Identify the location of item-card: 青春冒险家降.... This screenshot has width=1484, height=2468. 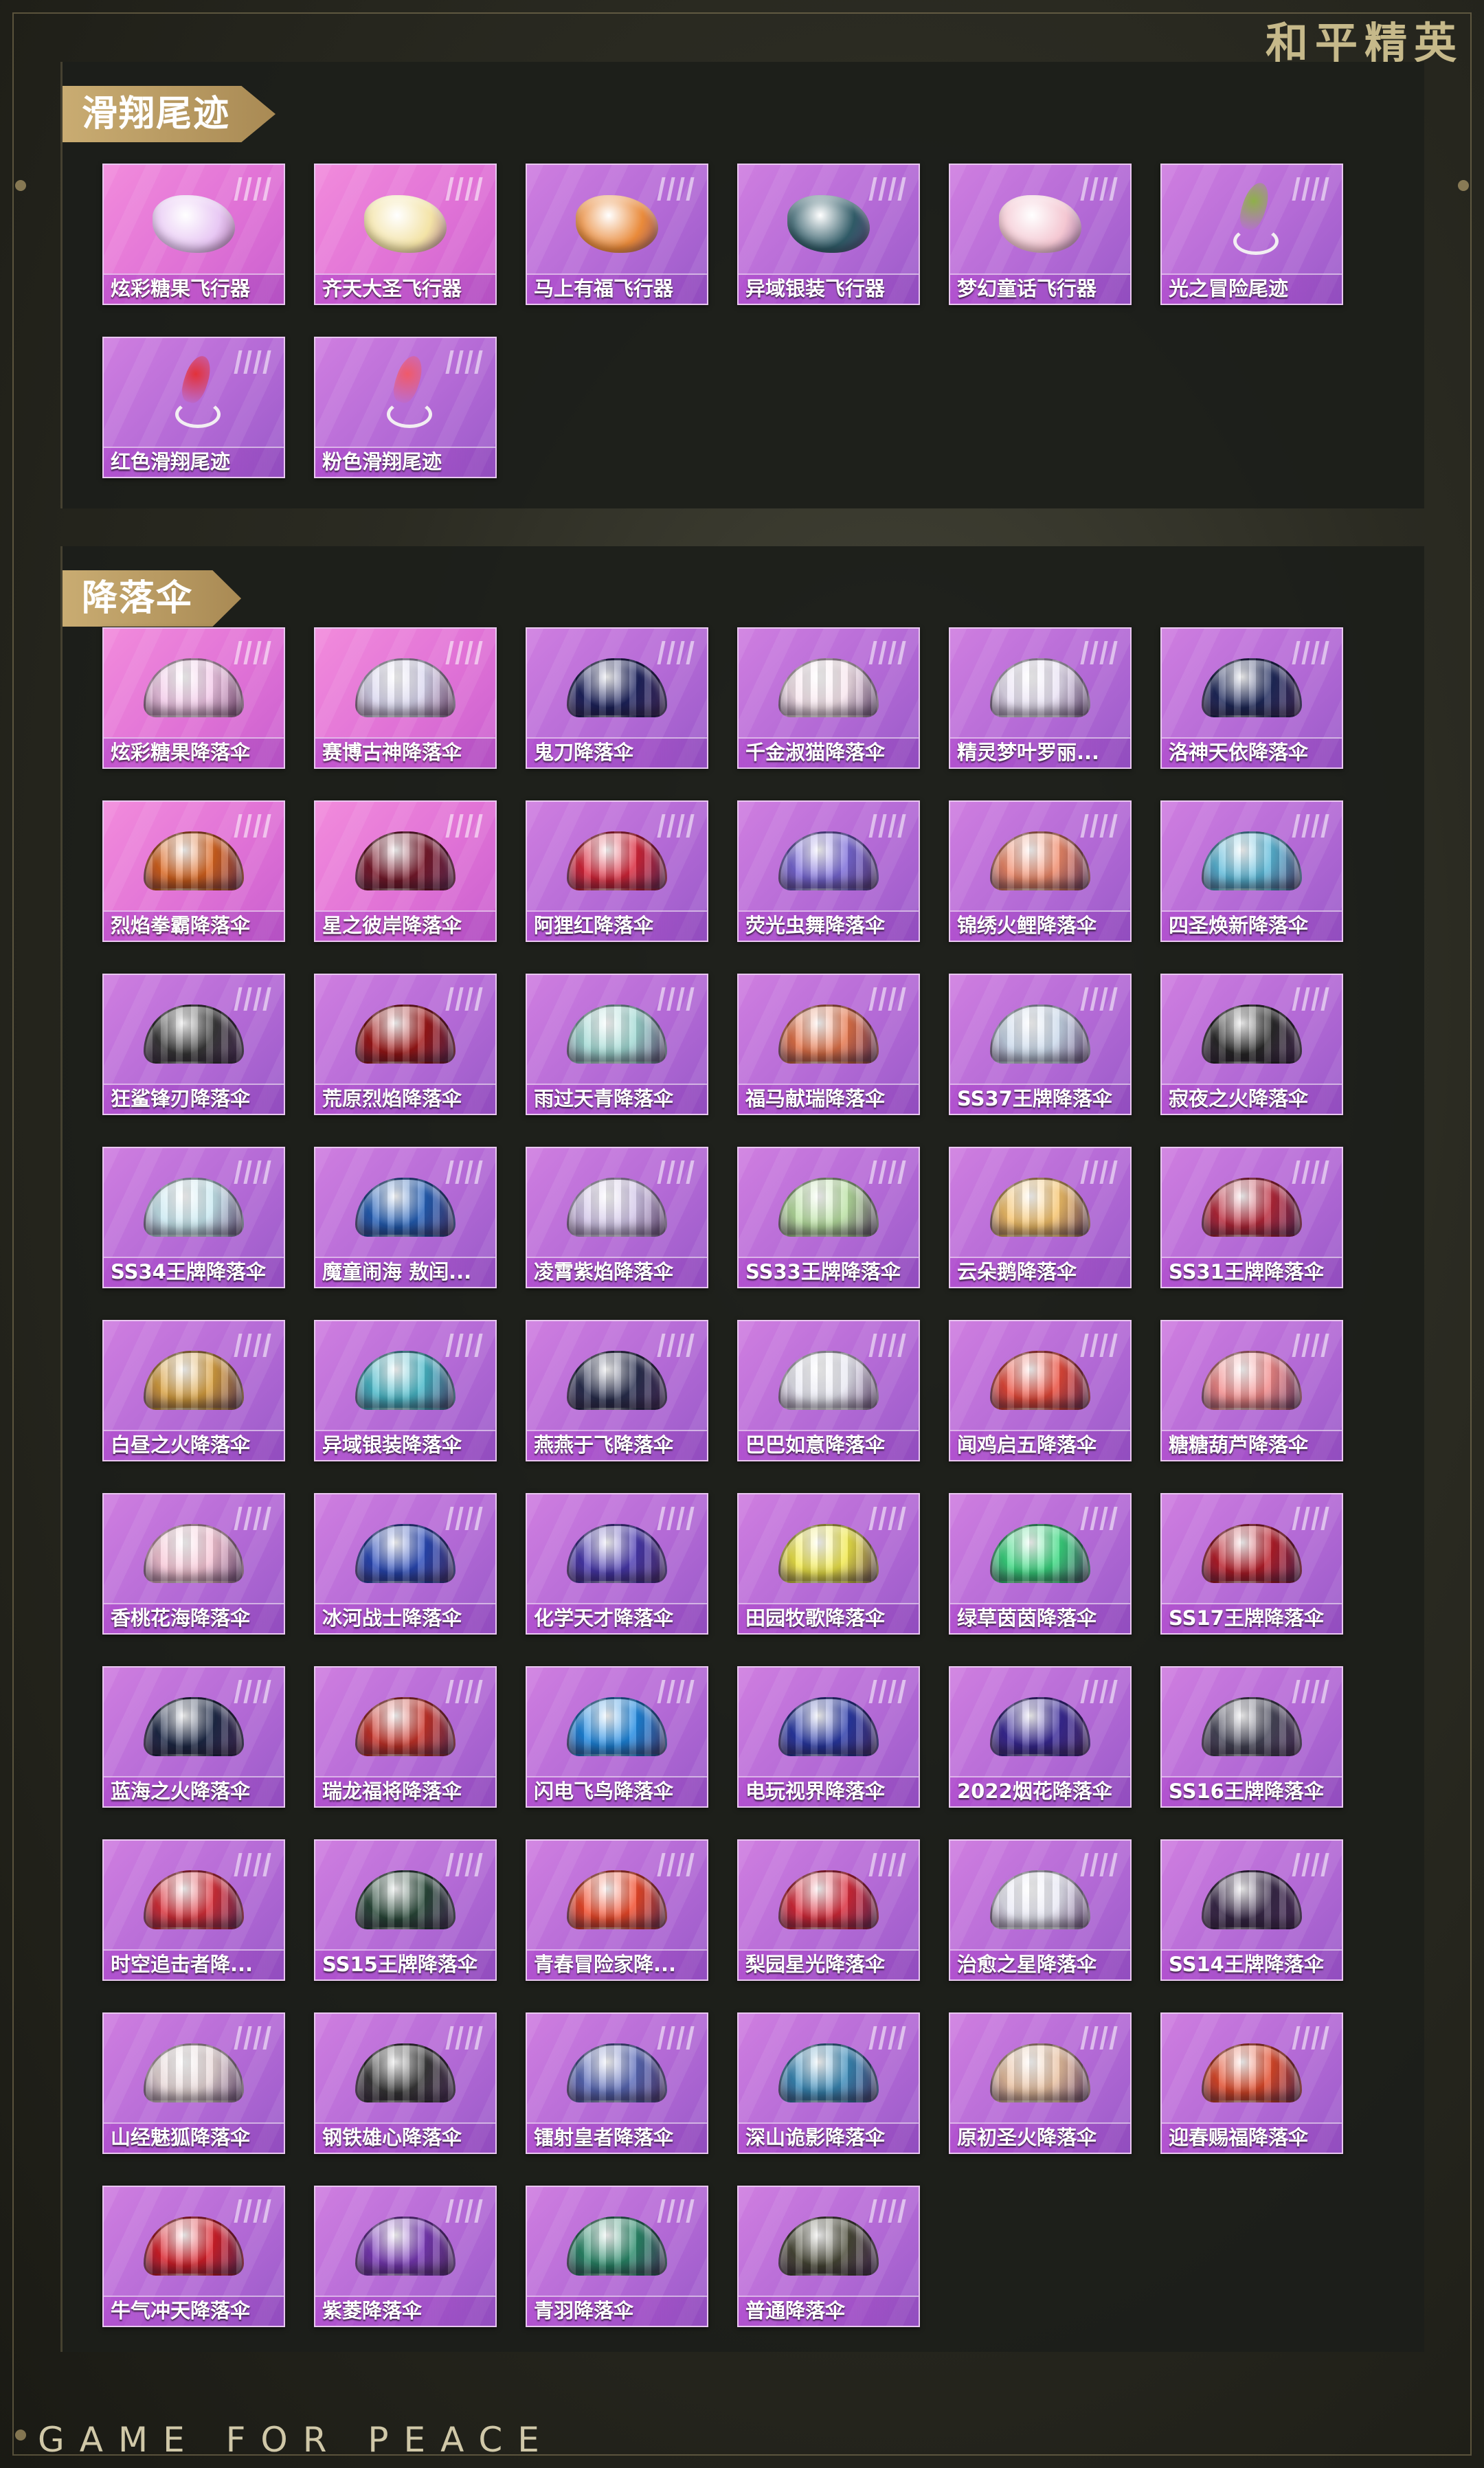
(617, 1910).